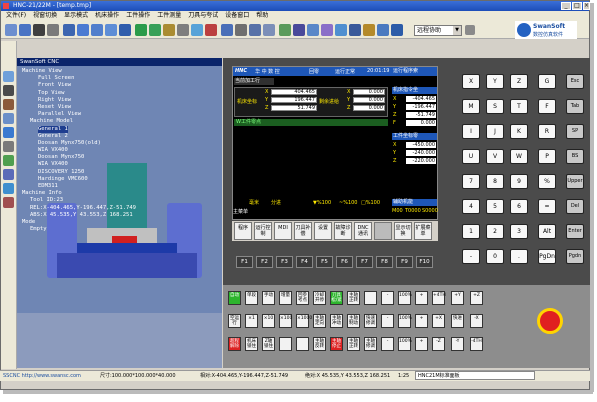 Image resolution: width=597 pixels, height=402 pixels. What do you see at coordinates (264, 262) in the screenshot?
I see `f2-key: F2` at bounding box center [264, 262].